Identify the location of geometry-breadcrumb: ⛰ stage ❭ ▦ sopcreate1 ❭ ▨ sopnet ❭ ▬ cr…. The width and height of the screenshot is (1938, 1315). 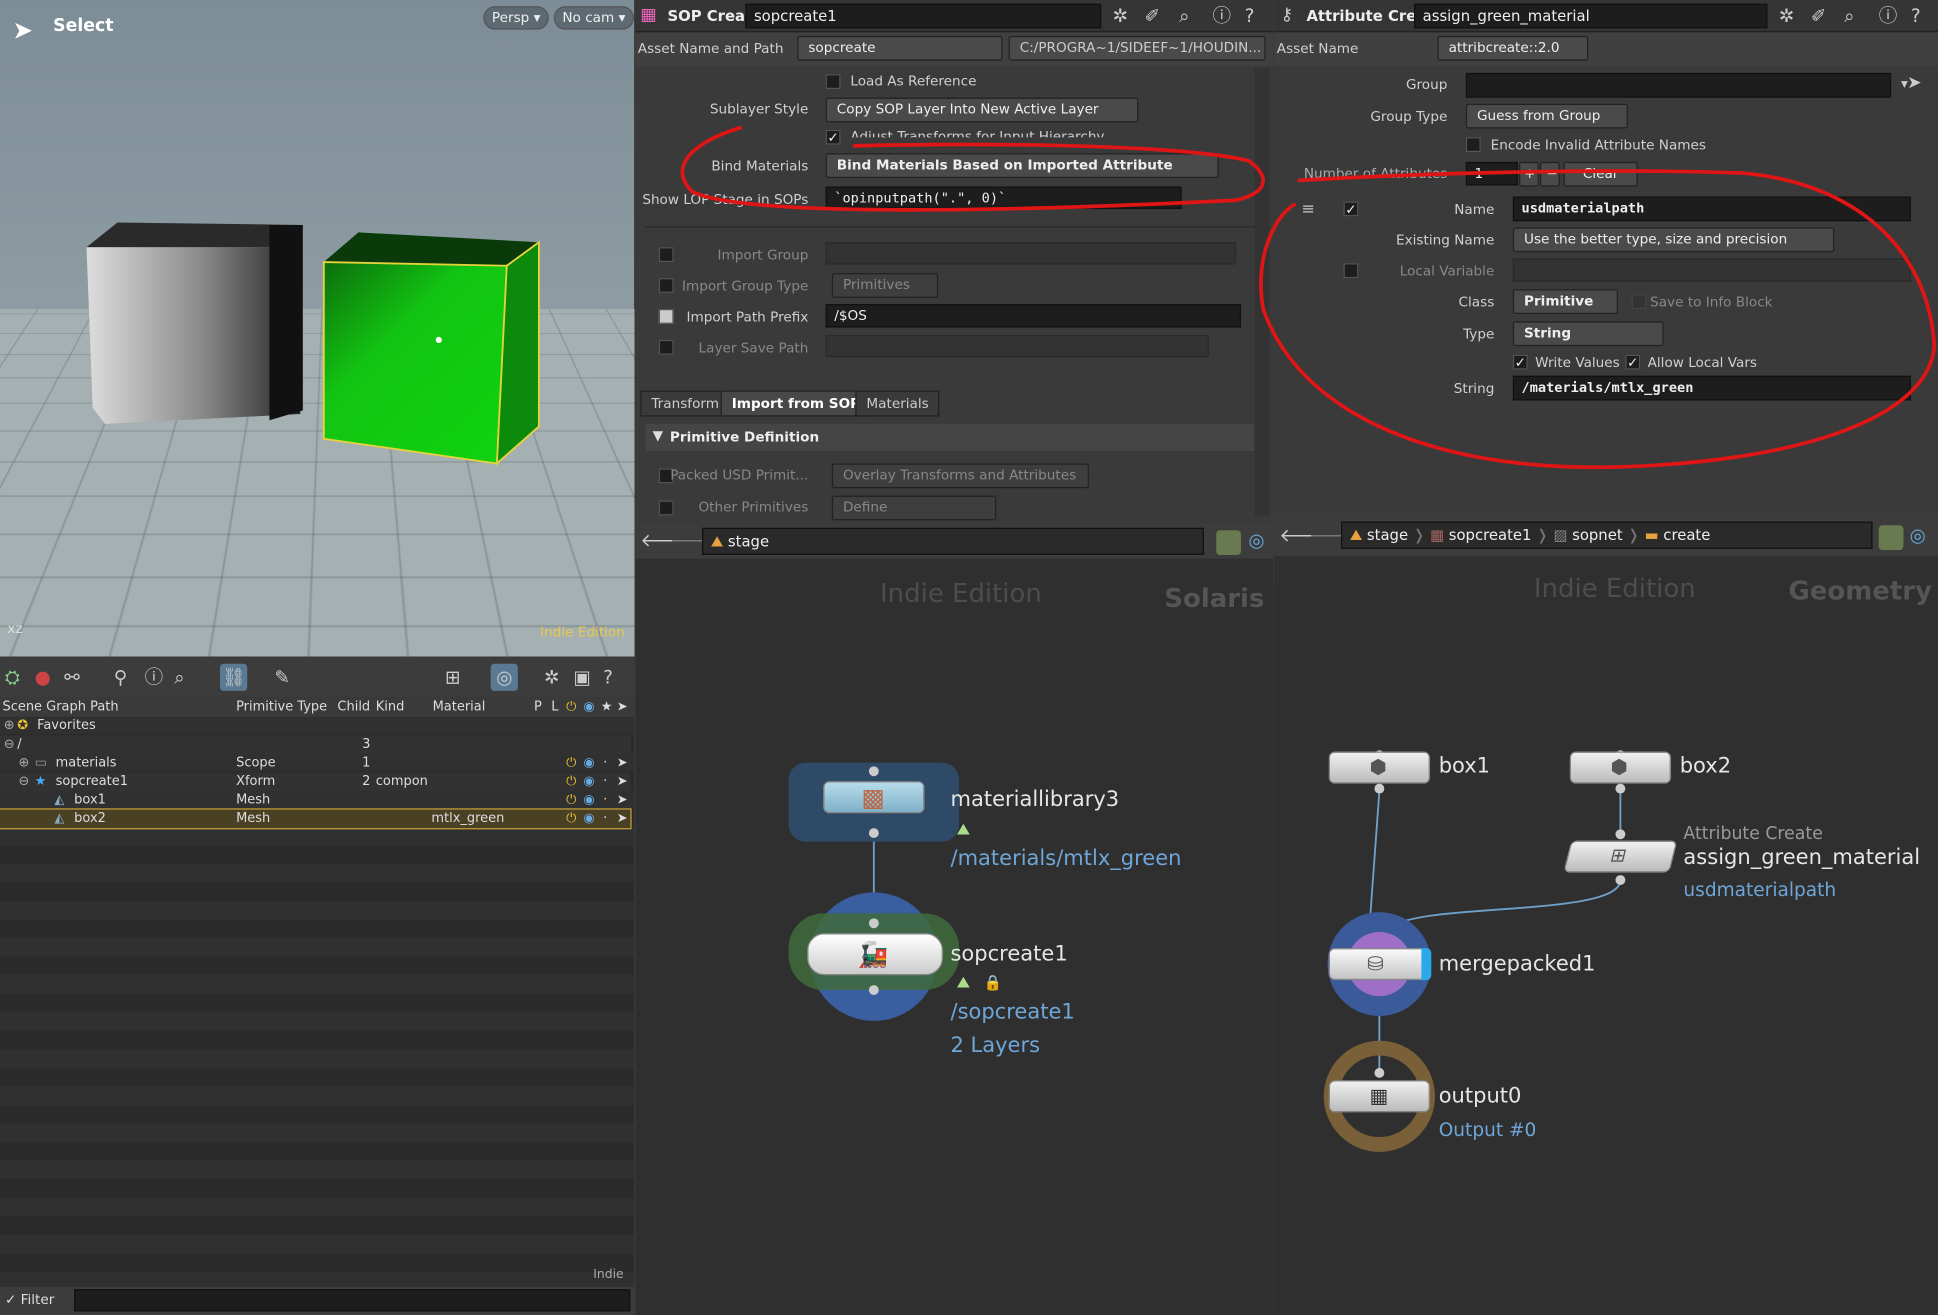
(1607, 535).